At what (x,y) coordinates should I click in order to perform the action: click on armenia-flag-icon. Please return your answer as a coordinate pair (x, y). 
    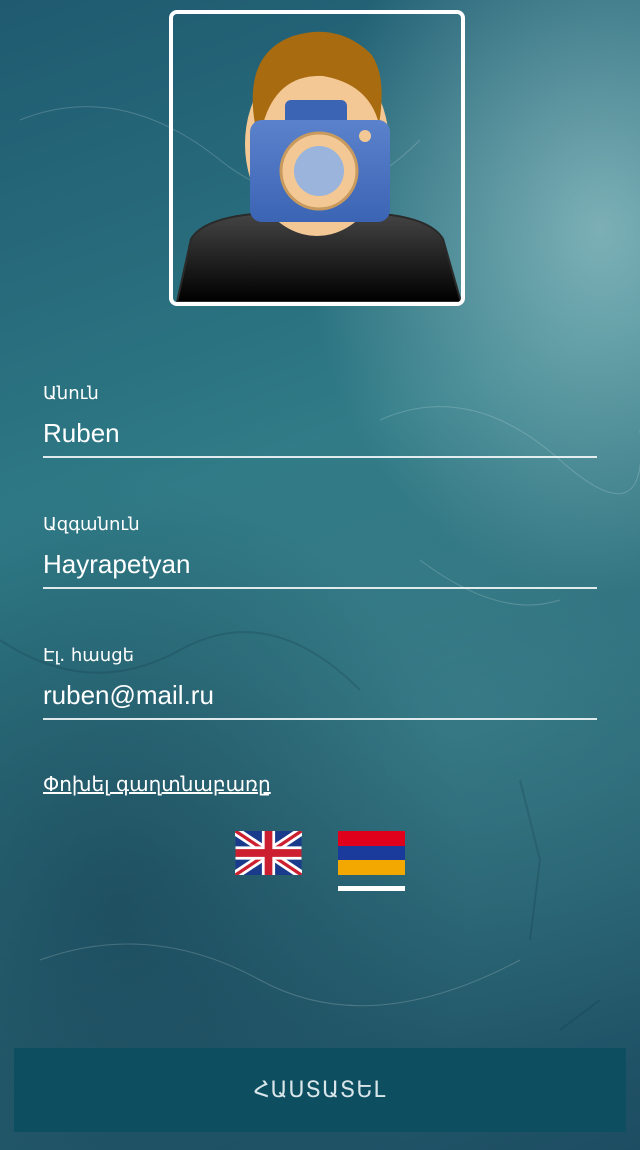
    Looking at the image, I should click on (371, 853).